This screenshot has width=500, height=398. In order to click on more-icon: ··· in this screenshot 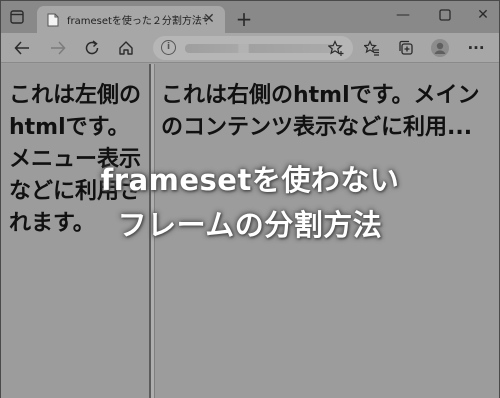, I will do `click(476, 48)`.